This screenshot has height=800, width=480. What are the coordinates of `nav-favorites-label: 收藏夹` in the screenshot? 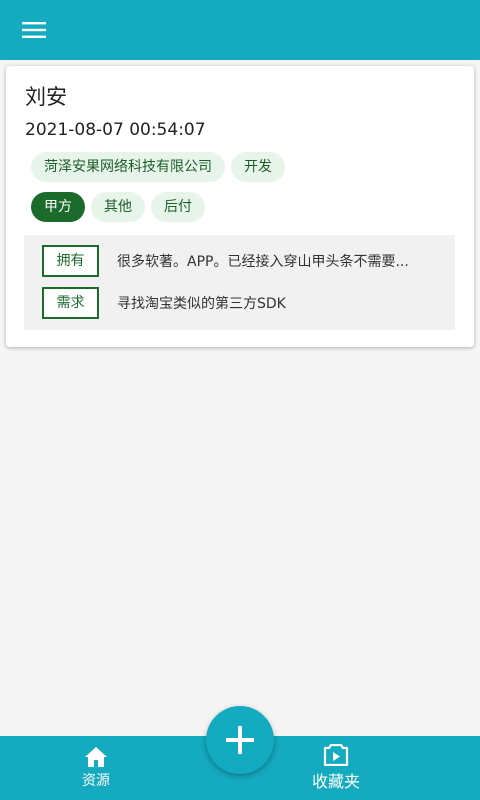 It's located at (335, 781).